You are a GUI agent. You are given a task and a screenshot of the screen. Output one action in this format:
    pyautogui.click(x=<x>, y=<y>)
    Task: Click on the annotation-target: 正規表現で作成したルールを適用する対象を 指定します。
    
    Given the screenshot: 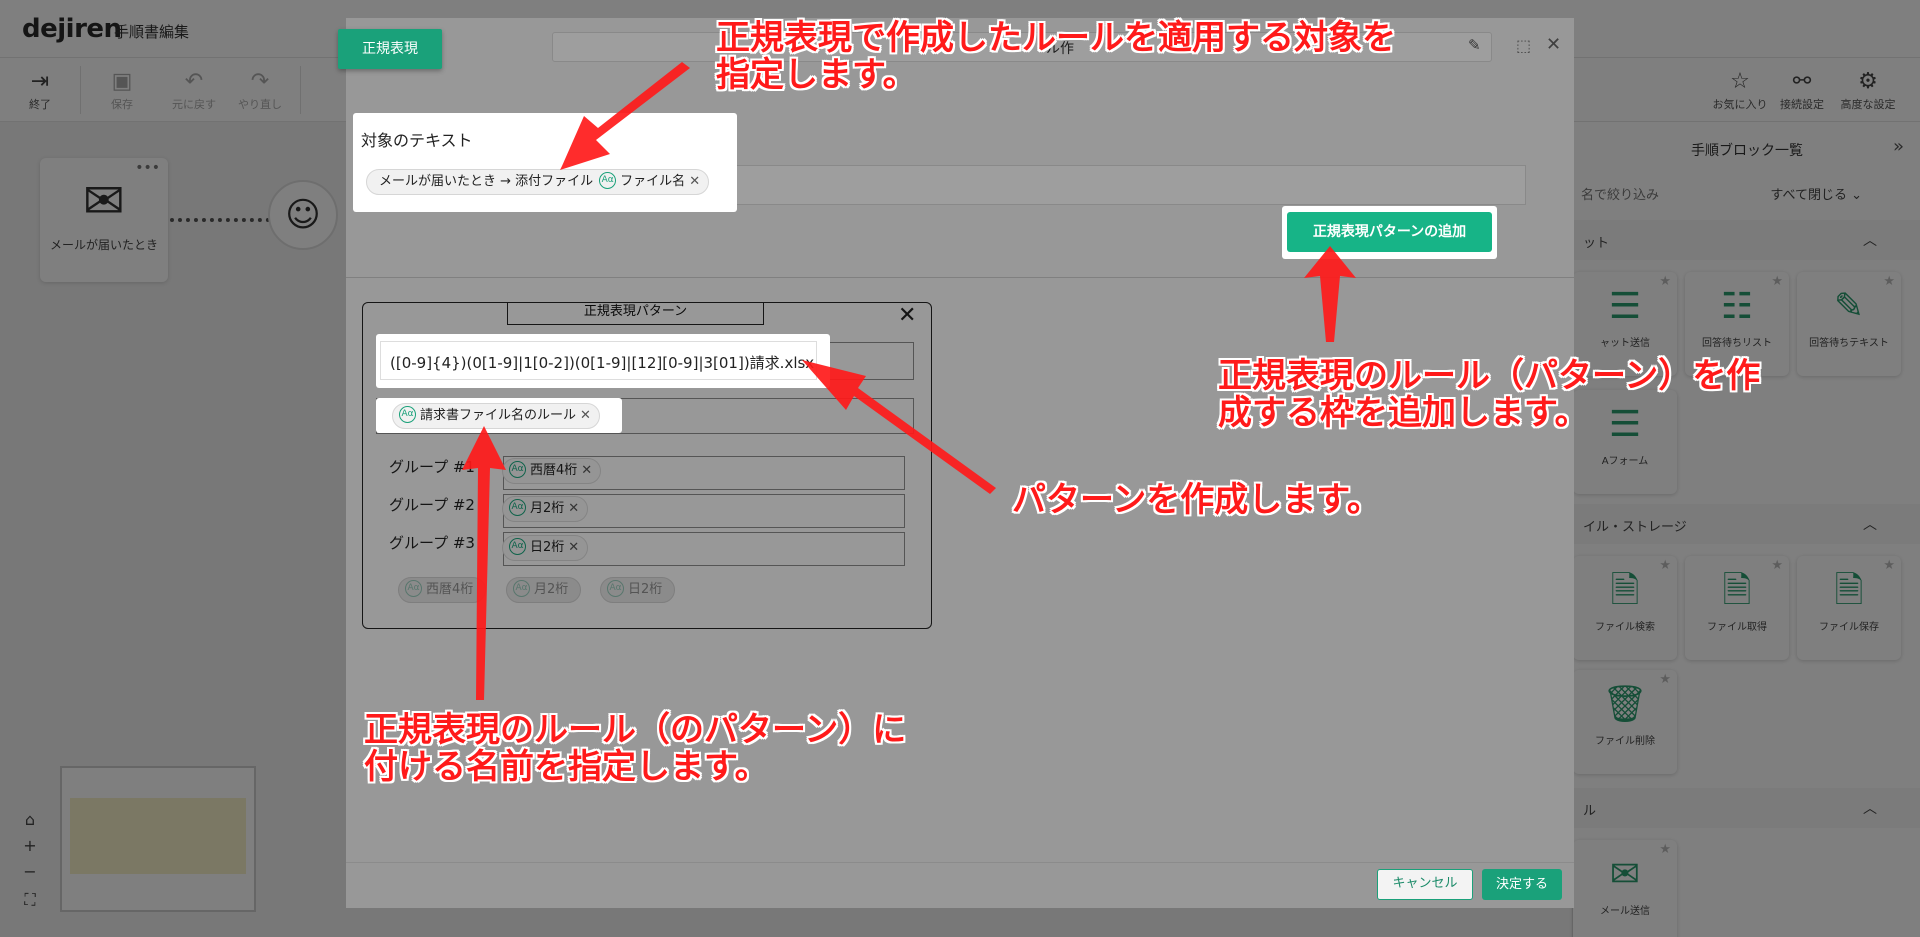 What is the action you would take?
    pyautogui.click(x=1056, y=57)
    